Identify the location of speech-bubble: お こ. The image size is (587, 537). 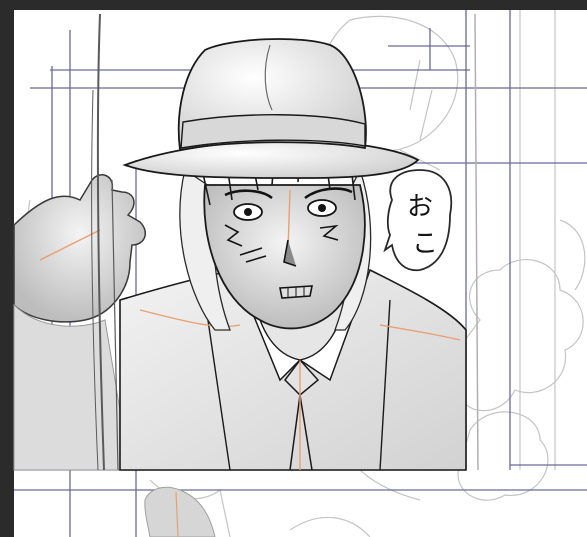
(418, 220).